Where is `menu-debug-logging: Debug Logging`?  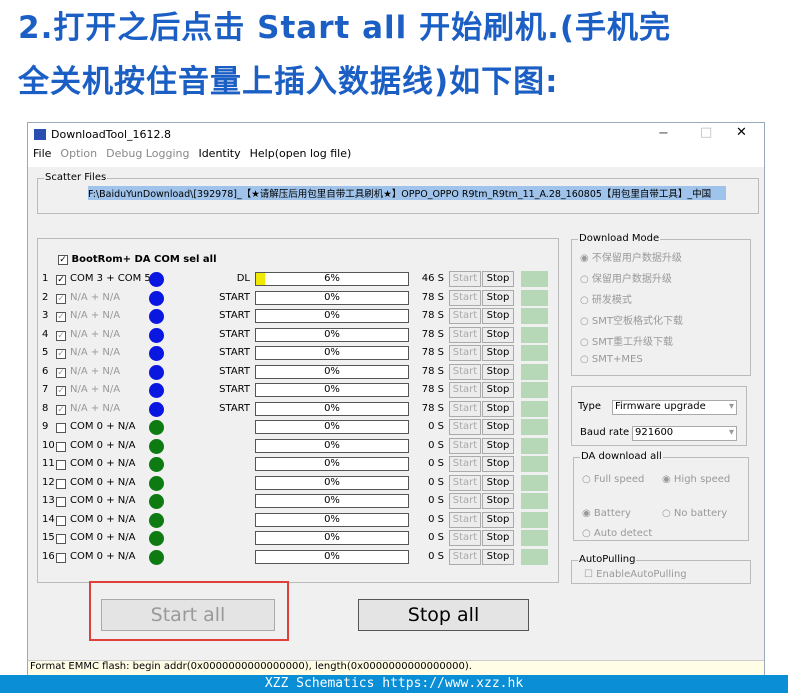
menu-debug-logging: Debug Logging is located at coordinates (147, 153).